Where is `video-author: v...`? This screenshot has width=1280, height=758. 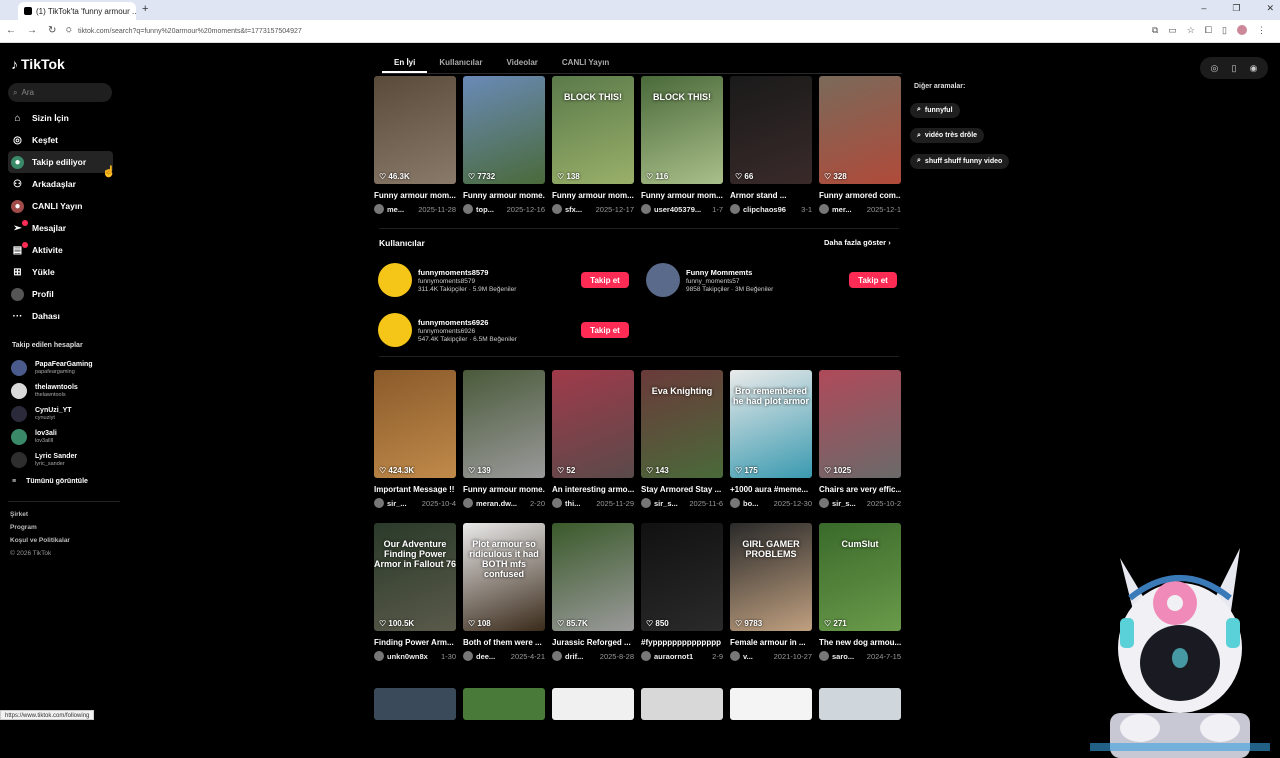
video-author: v... is located at coordinates (748, 656).